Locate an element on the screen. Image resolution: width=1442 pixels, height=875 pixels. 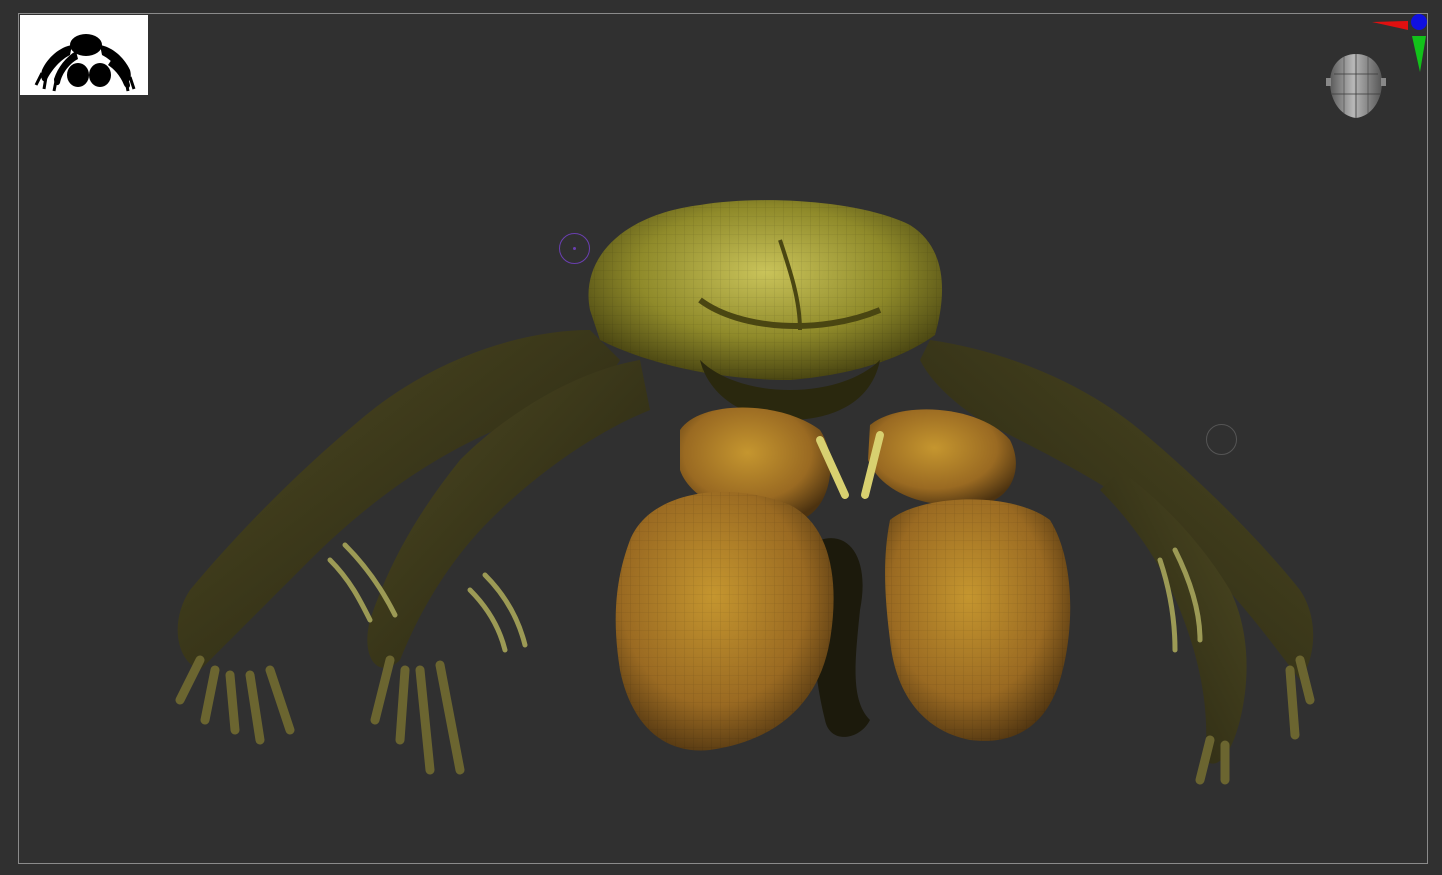
secondary-cursor is located at coordinates (1221, 439).